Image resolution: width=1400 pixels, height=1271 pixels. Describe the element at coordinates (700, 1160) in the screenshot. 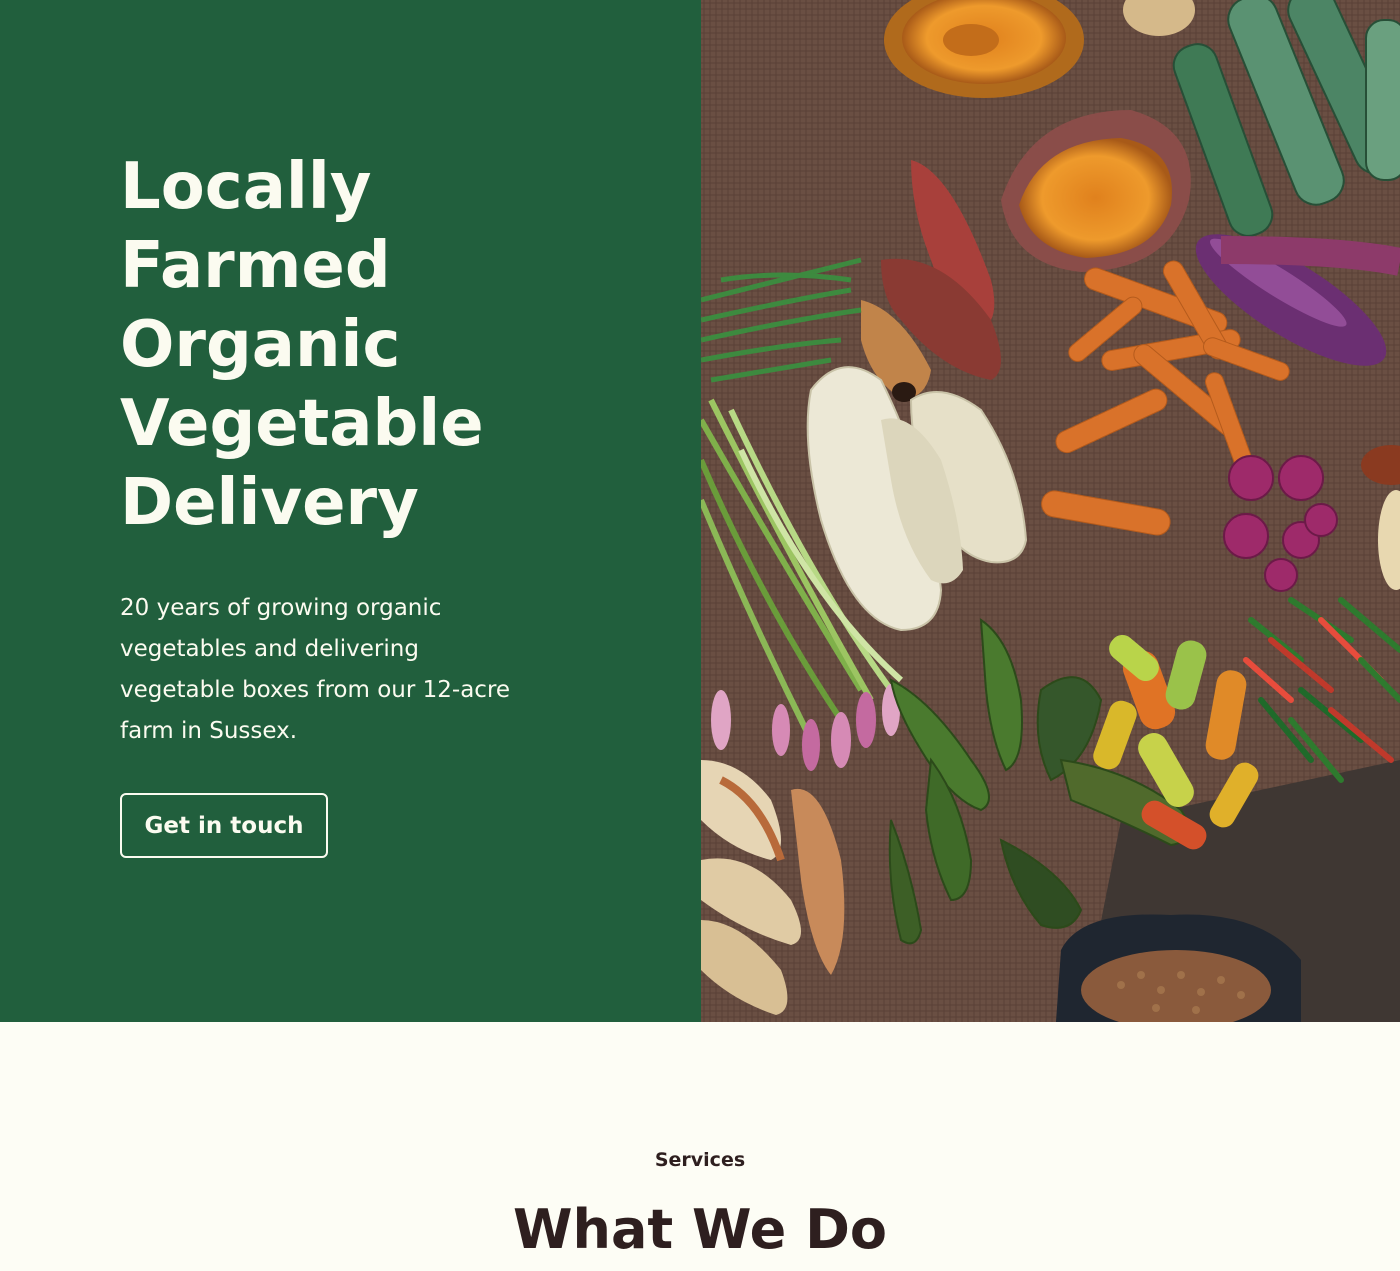

I see `services-eyebrow: Services` at that location.